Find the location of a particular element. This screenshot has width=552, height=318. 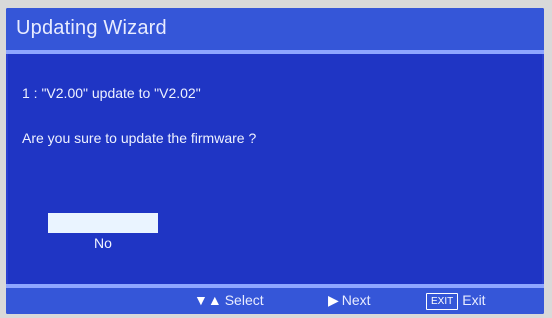

next-hint: ▶ Next is located at coordinates (349, 300).